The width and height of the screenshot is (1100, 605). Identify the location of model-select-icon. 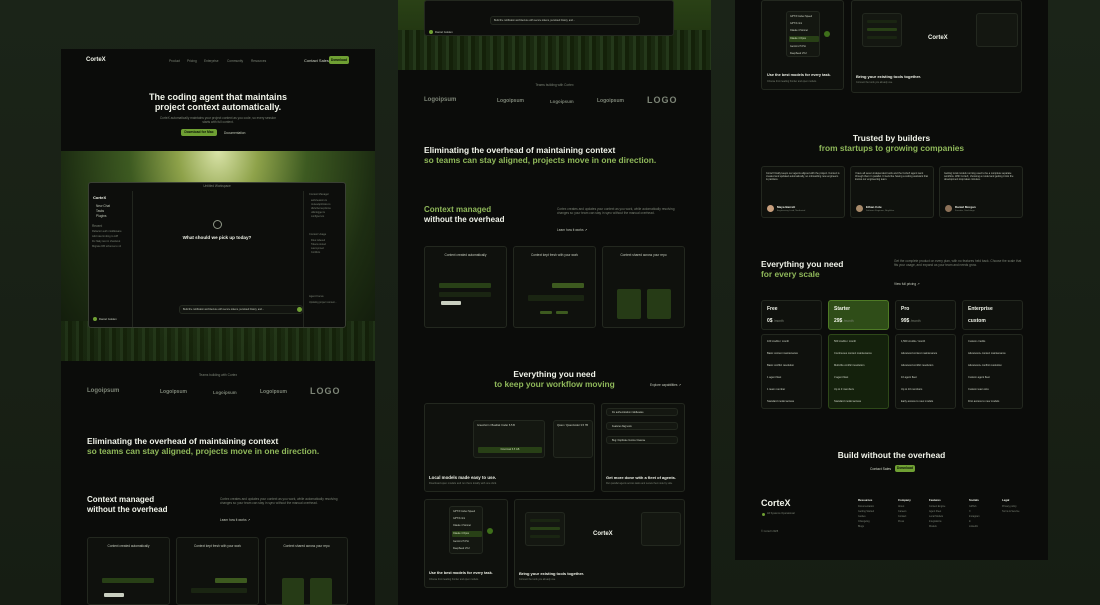
(490, 531).